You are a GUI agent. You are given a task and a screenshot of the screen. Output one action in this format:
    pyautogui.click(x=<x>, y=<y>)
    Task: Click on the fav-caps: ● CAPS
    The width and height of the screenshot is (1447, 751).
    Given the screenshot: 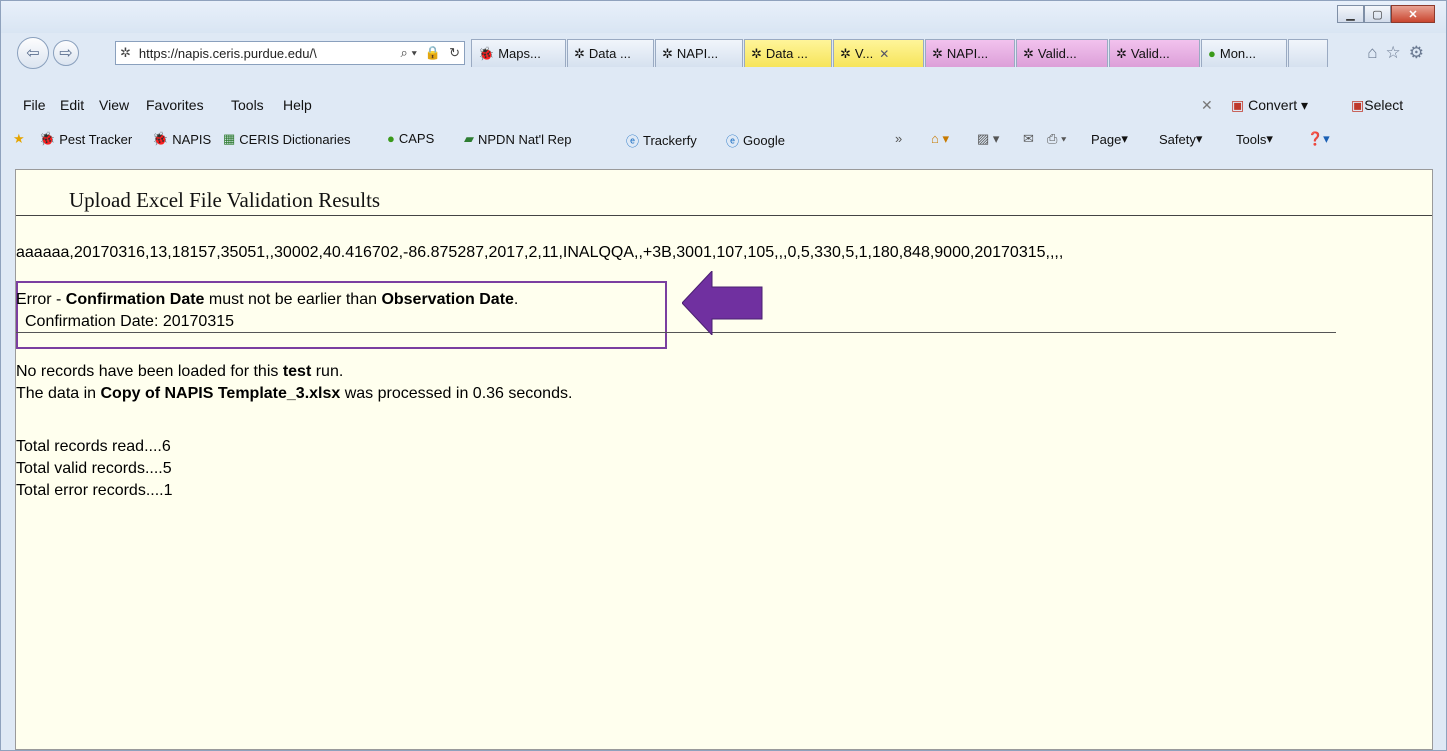 What is the action you would take?
    pyautogui.click(x=410, y=138)
    